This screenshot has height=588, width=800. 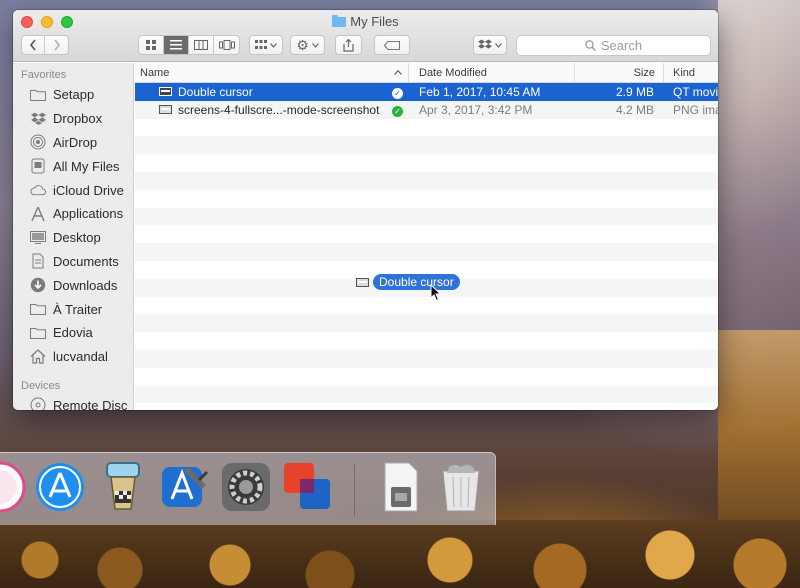 I want to click on archive-utility-icon, so click(x=401, y=487).